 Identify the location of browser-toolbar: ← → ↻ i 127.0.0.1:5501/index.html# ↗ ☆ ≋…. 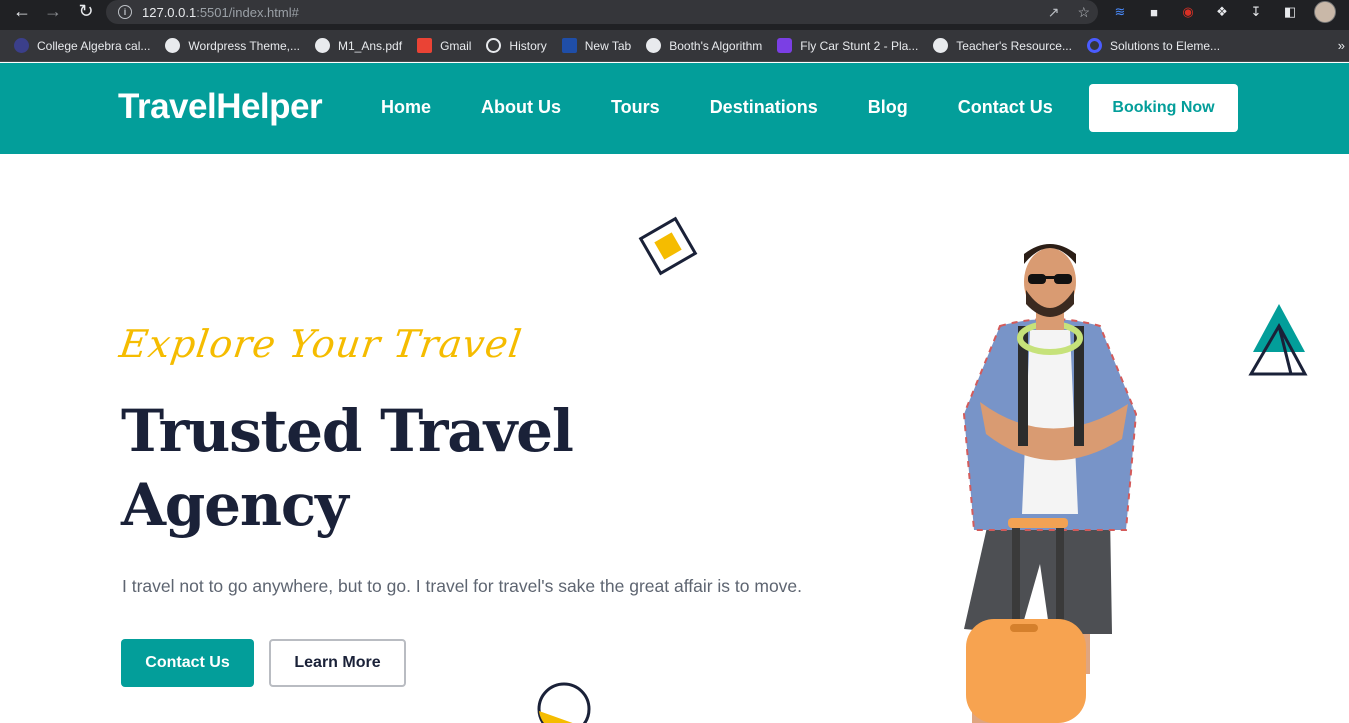
(674, 15).